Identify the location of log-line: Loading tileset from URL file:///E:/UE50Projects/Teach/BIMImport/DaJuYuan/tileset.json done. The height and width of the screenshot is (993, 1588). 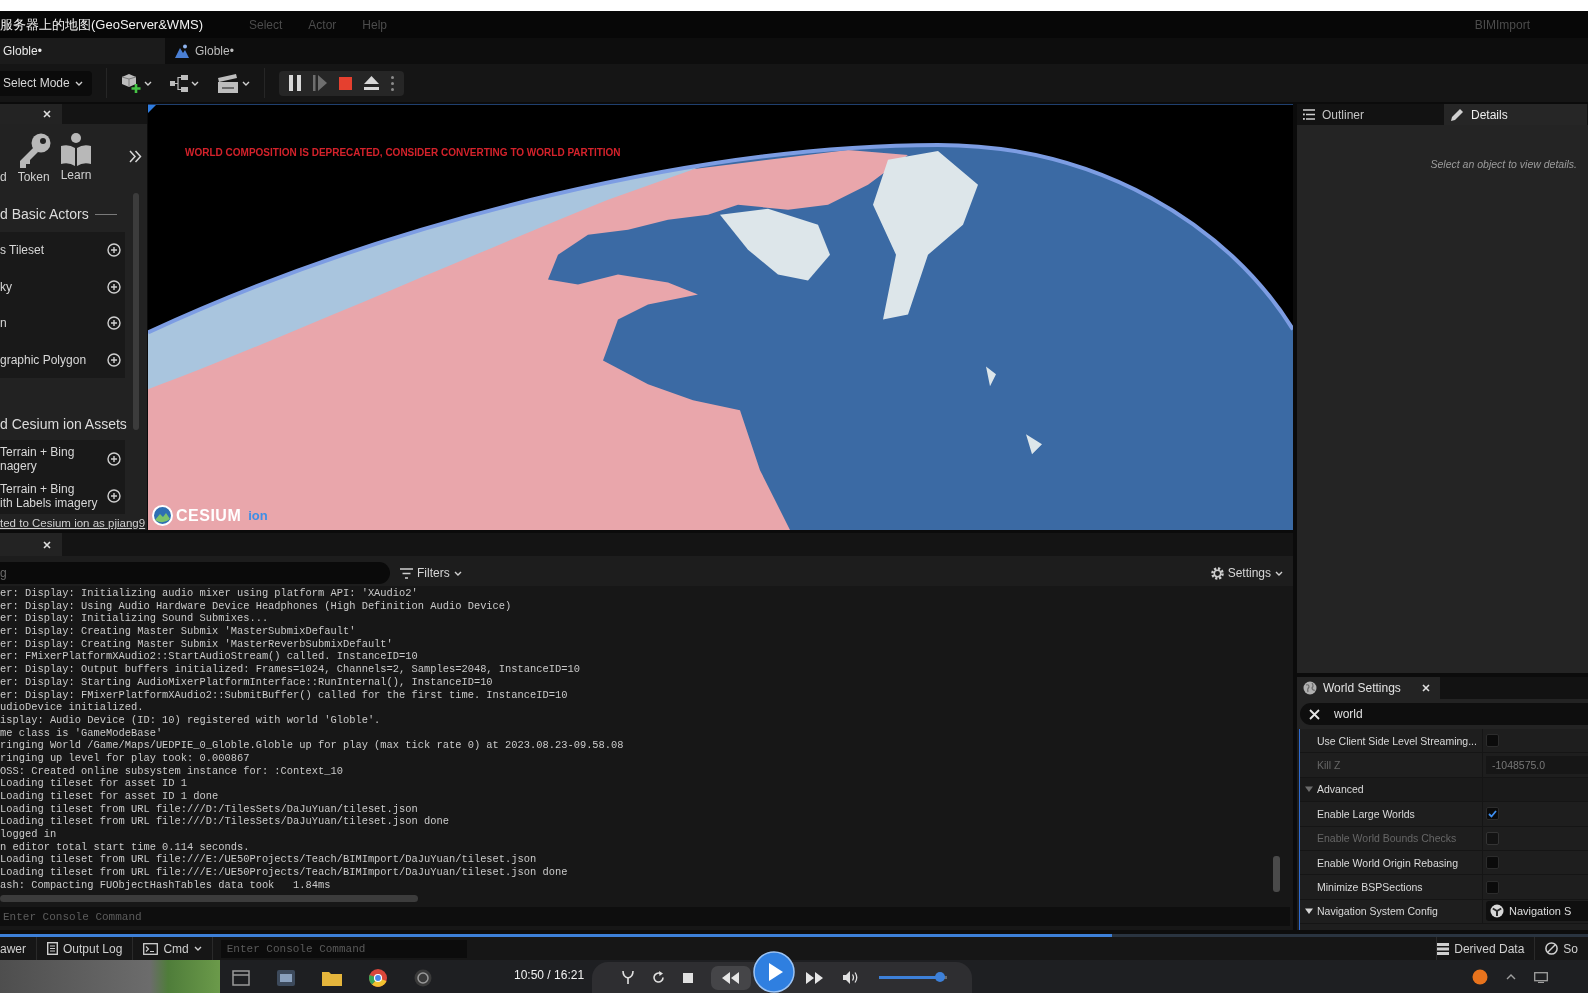
(284, 872).